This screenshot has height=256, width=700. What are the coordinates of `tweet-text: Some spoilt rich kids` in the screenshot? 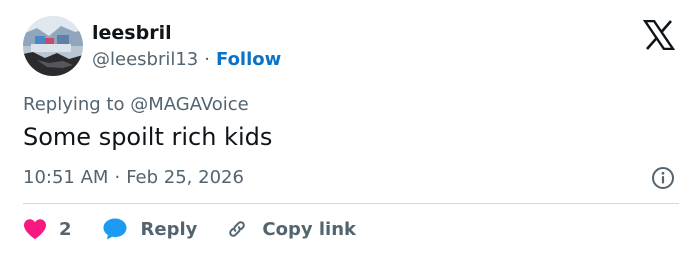 It's located at (148, 137).